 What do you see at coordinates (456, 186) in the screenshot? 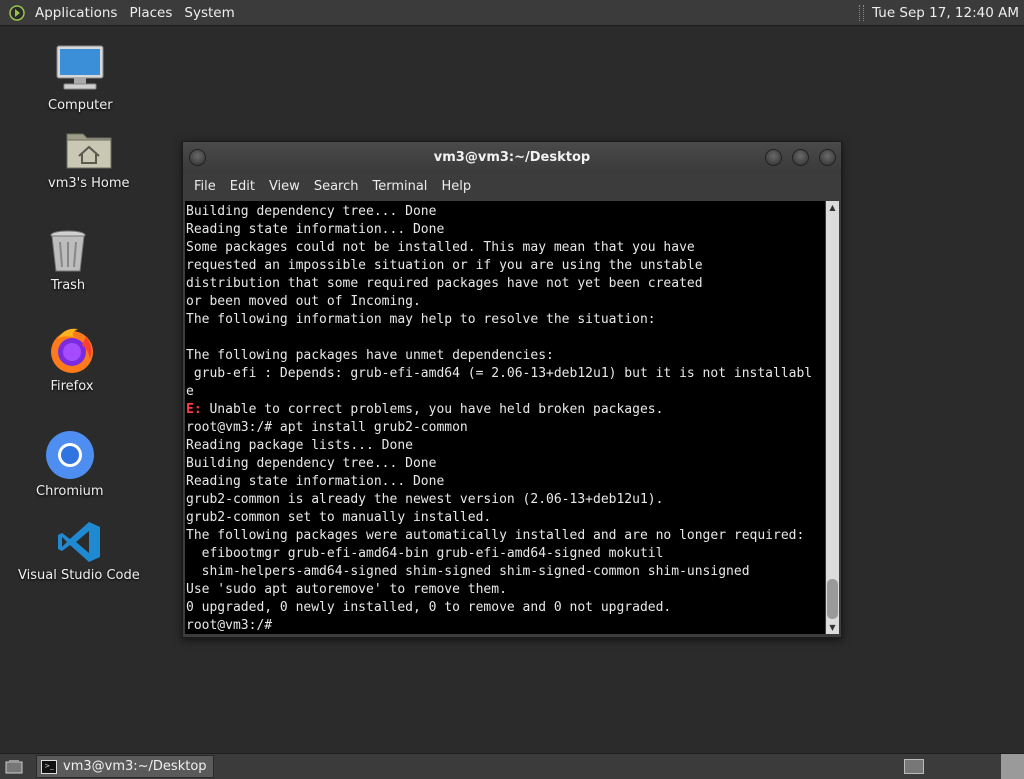
I see `menu-help: Help` at bounding box center [456, 186].